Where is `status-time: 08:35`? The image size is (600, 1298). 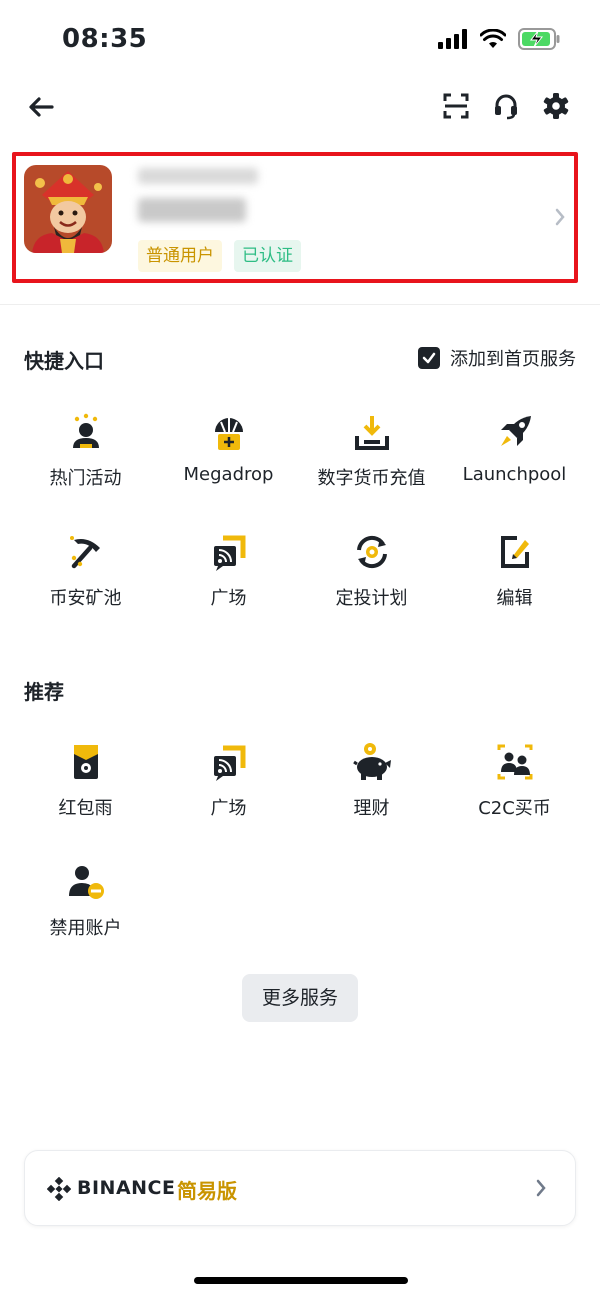 status-time: 08:35 is located at coordinates (105, 39).